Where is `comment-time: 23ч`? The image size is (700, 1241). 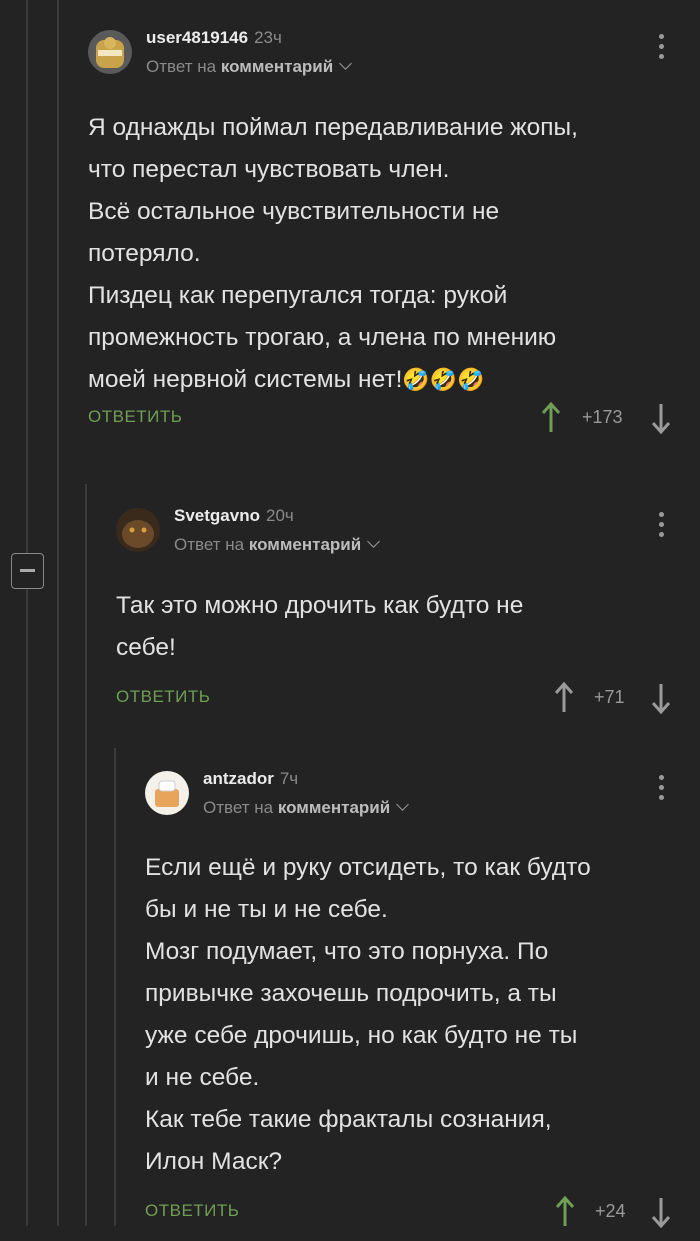
comment-time: 23ч is located at coordinates (268, 37).